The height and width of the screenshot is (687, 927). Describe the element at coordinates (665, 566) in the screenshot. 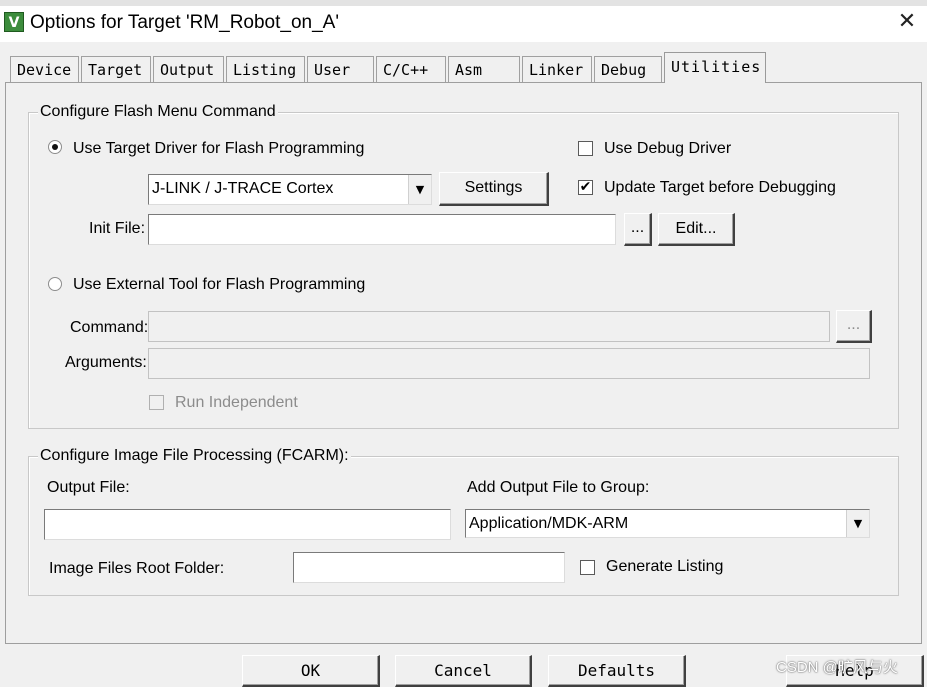

I see `generate-listing-label: Generate Listing` at that location.